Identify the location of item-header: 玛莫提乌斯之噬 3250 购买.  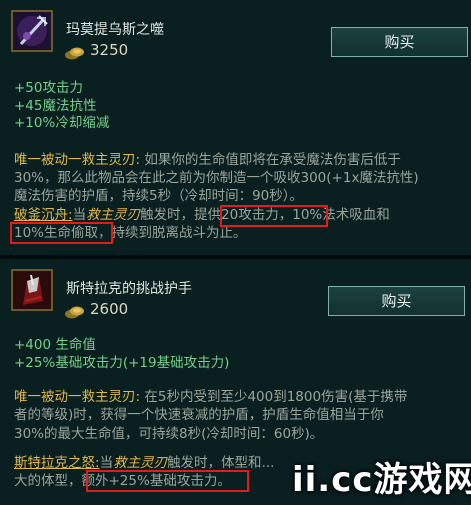
(235, 31).